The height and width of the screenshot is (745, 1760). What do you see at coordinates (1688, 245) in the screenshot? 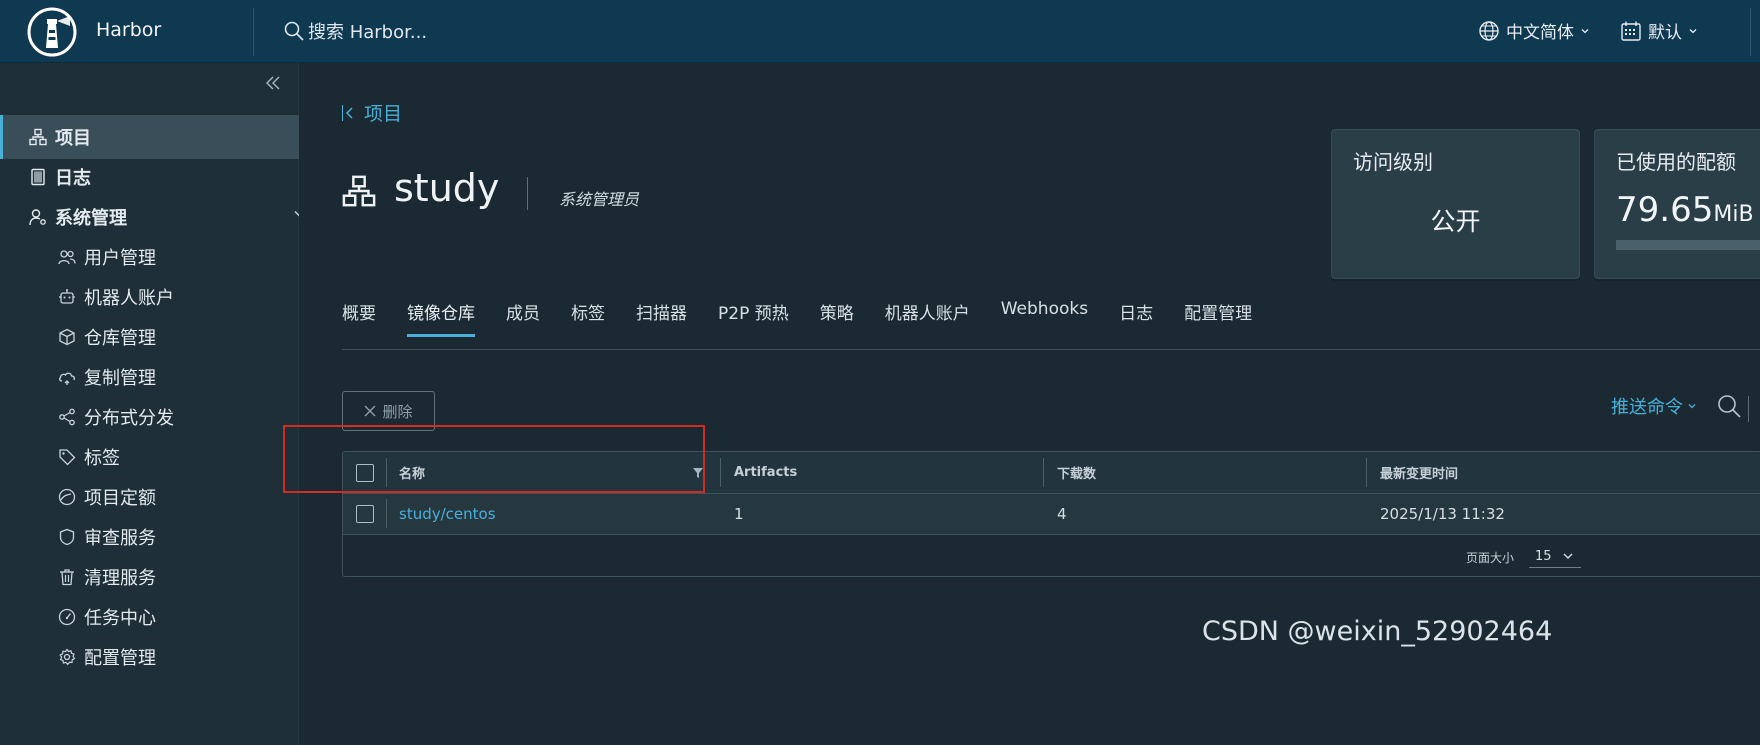
I see `quota-progress-bar` at bounding box center [1688, 245].